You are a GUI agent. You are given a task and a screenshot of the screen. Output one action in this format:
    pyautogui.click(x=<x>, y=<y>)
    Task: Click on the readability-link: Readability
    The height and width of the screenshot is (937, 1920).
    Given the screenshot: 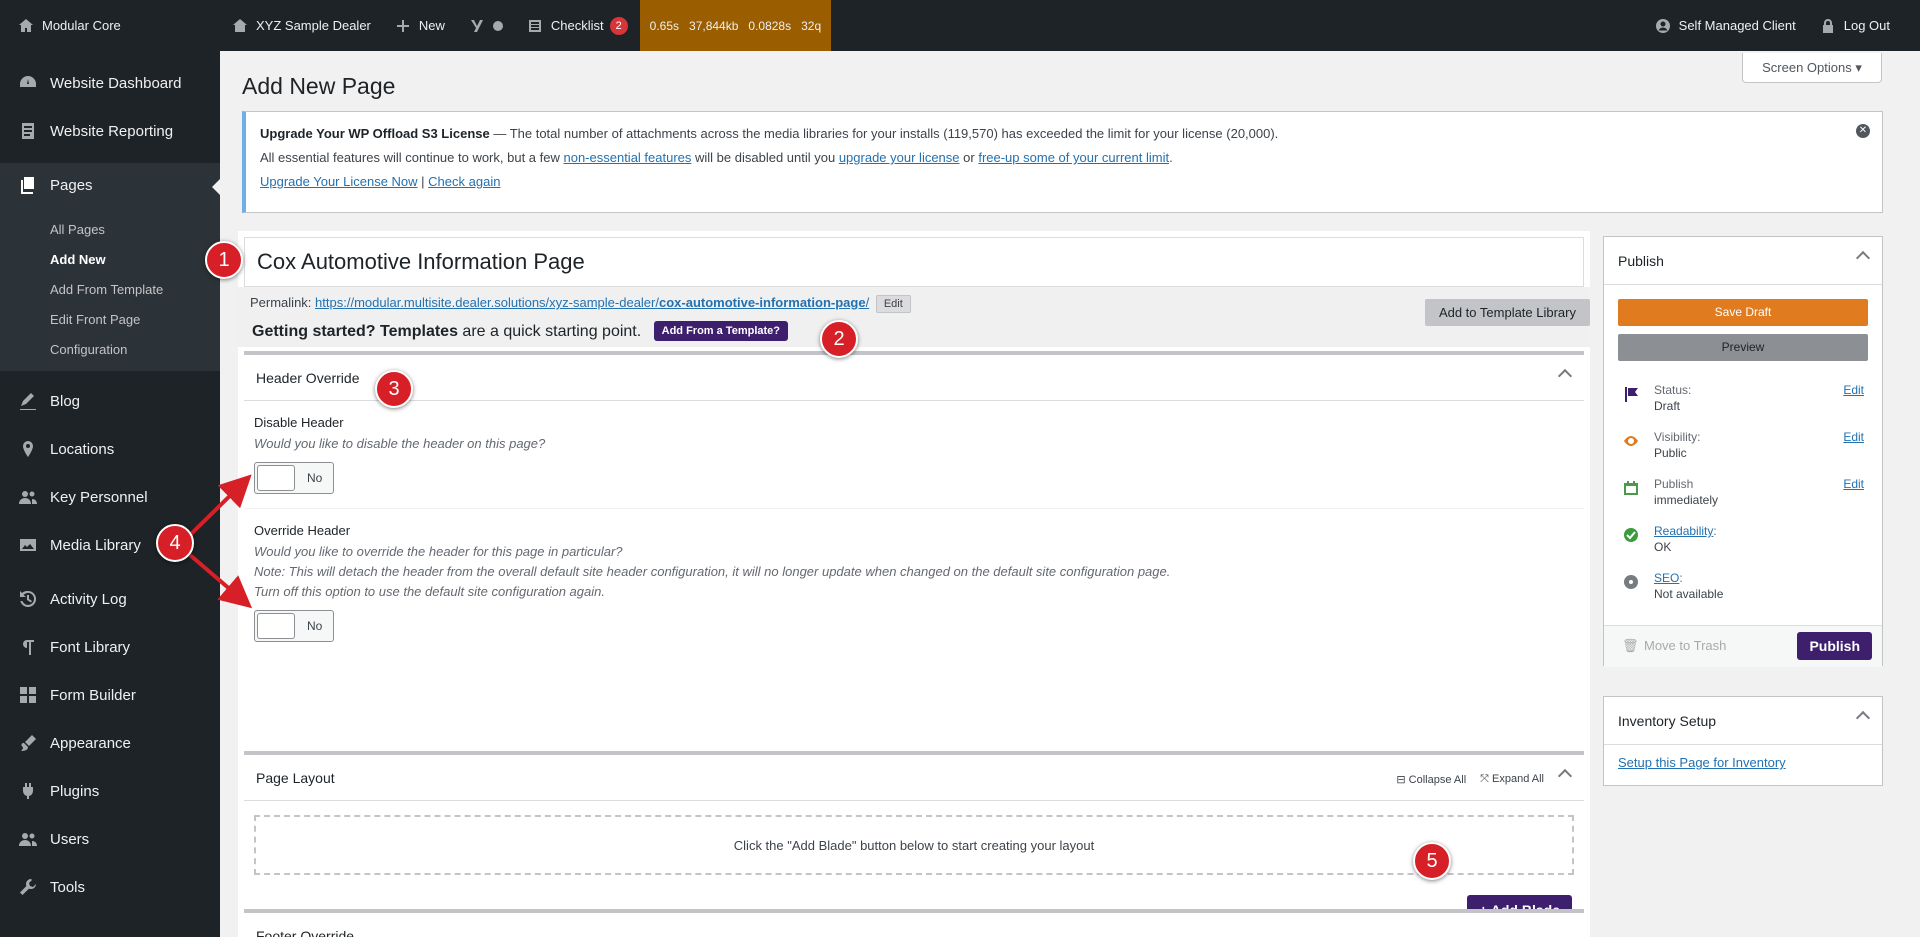 What is the action you would take?
    pyautogui.click(x=1683, y=531)
    